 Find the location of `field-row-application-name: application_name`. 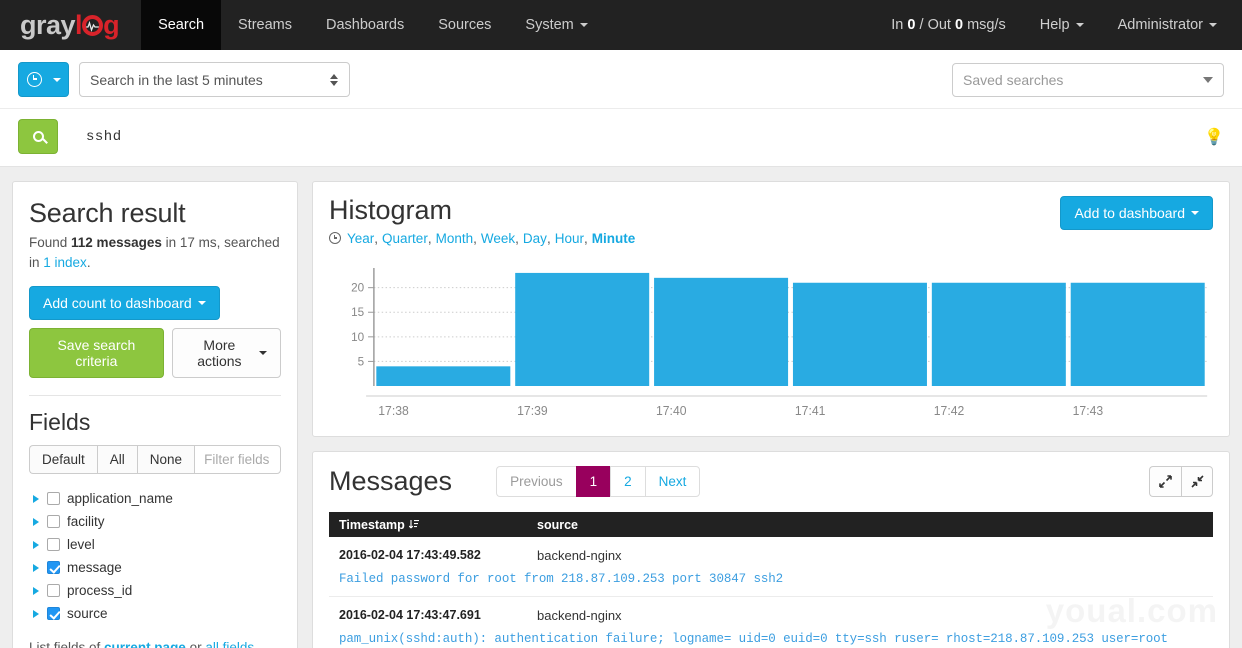

field-row-application-name: application_name is located at coordinates (155, 498).